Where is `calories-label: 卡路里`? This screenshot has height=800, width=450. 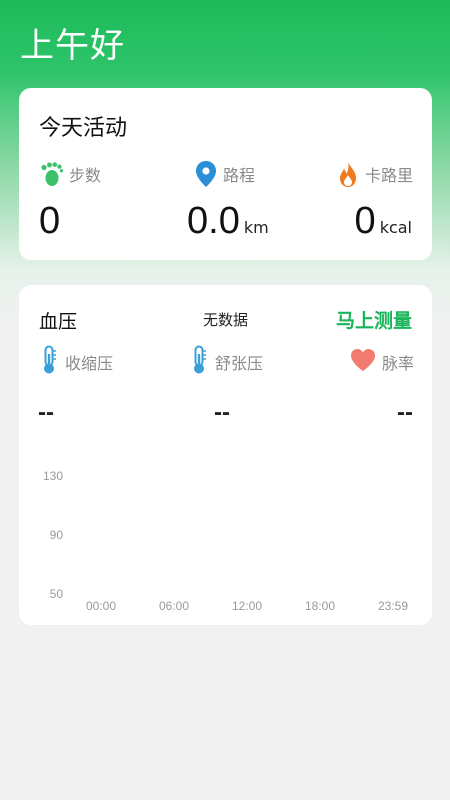
calories-label: 卡路里 is located at coordinates (389, 175).